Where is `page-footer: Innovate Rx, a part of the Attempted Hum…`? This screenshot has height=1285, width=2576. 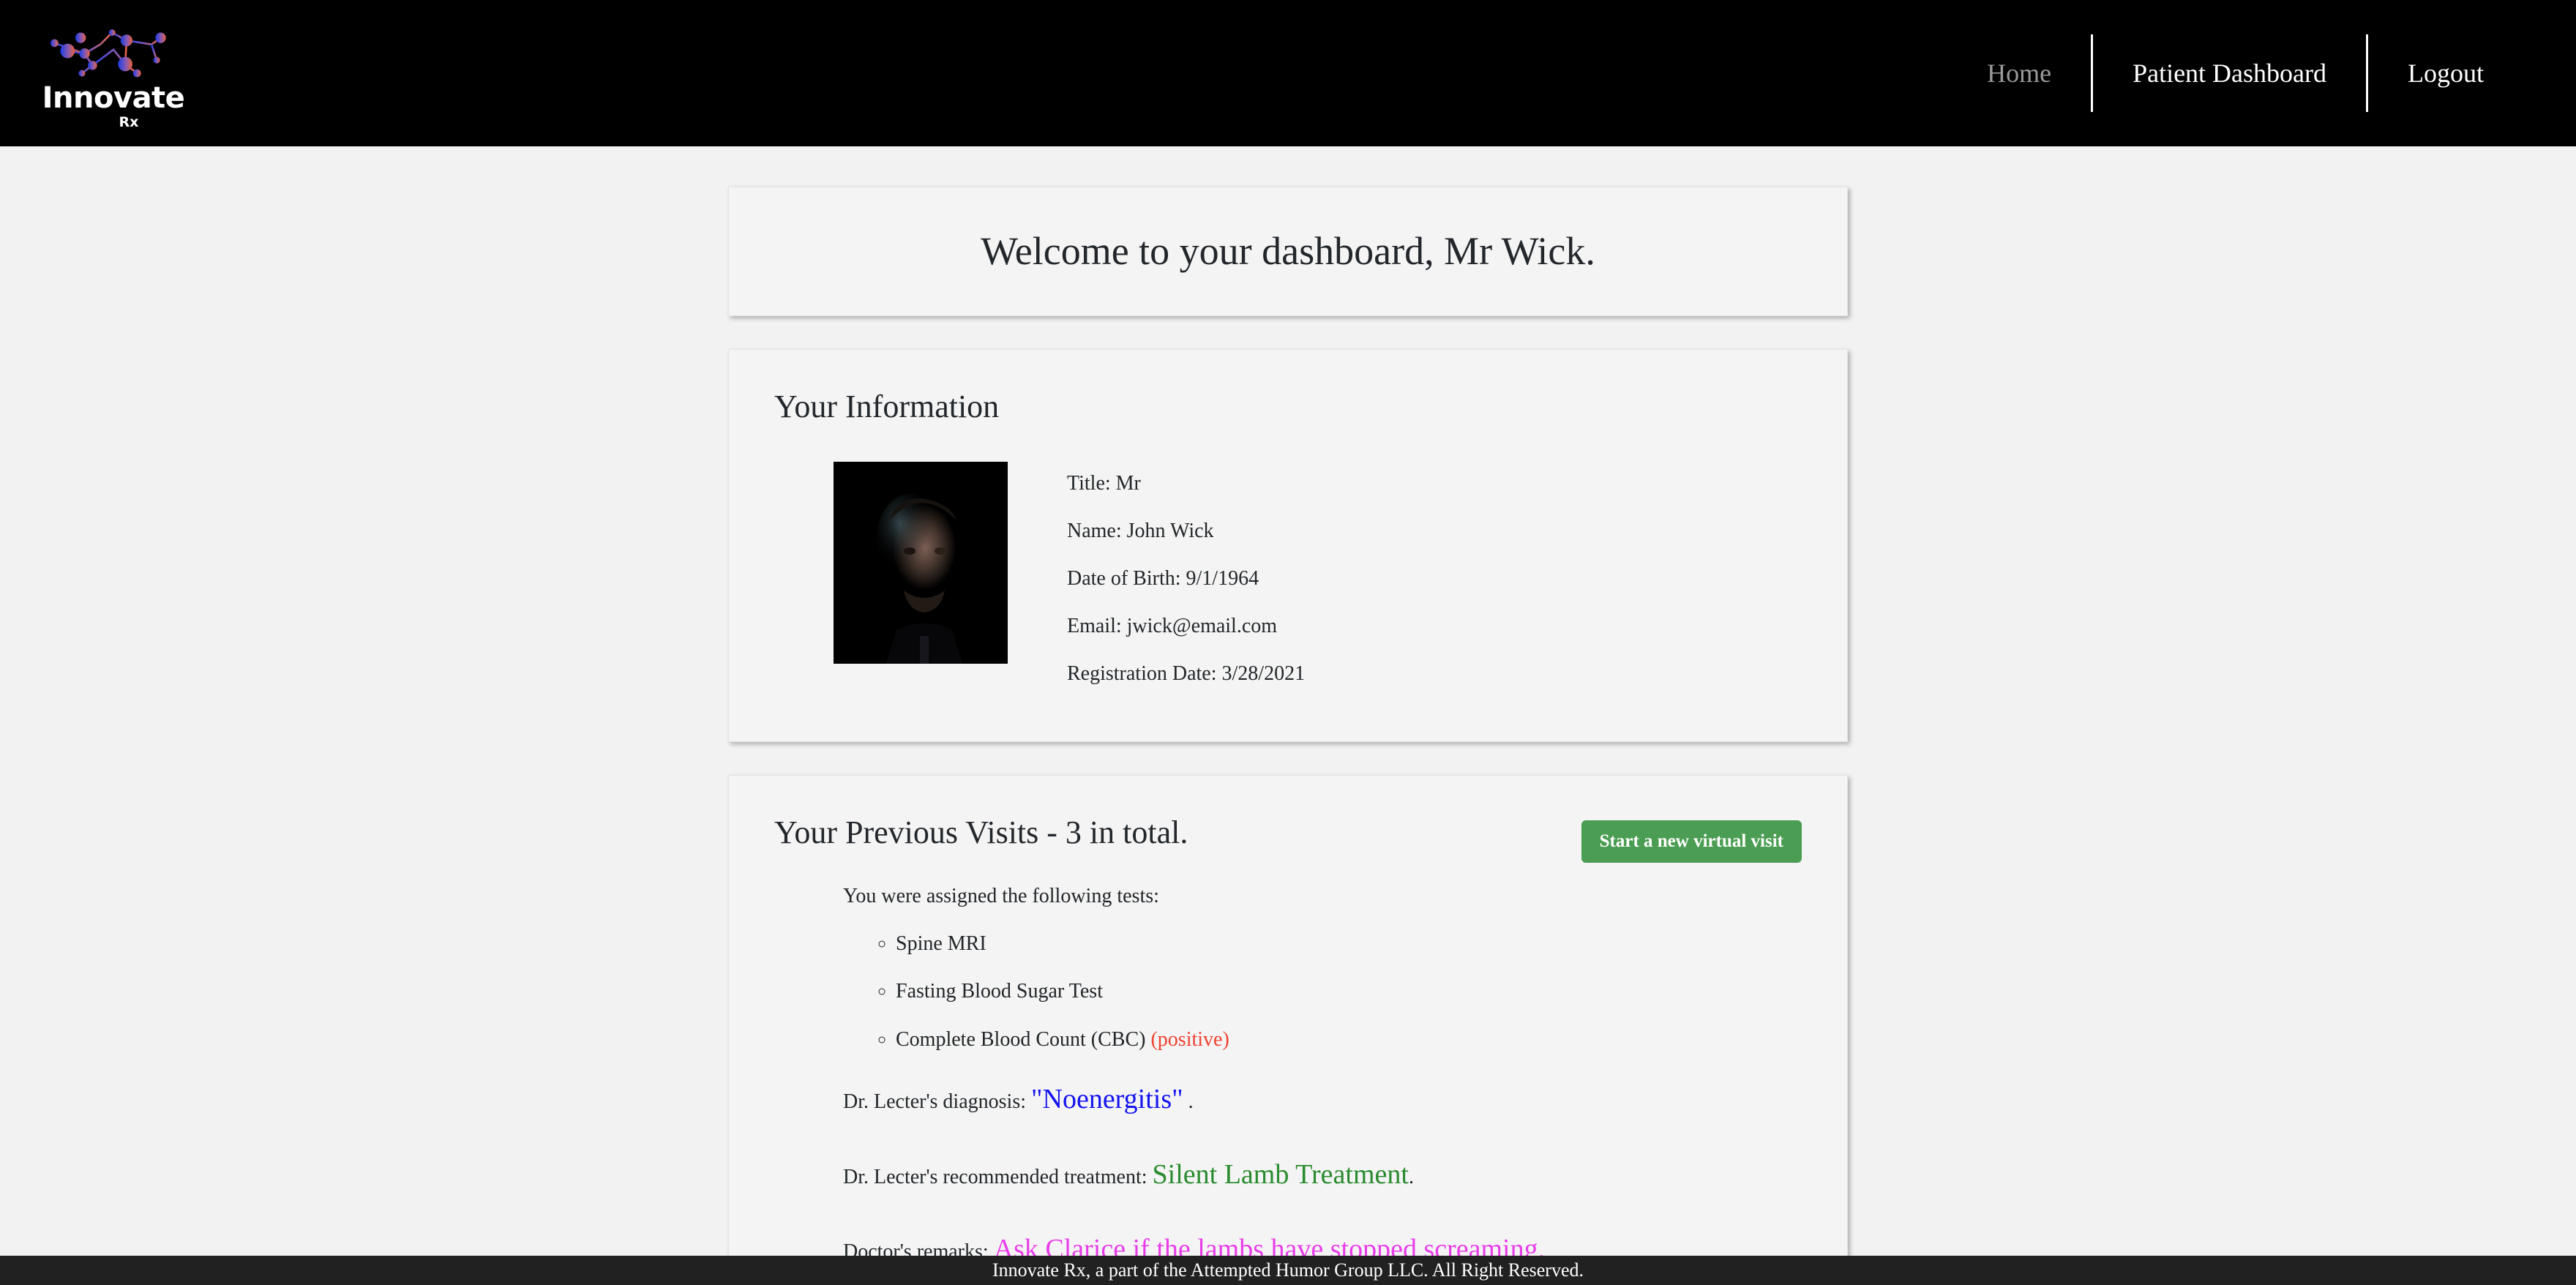
page-footer: Innovate Rx, a part of the Attempted Hum… is located at coordinates (1288, 1270).